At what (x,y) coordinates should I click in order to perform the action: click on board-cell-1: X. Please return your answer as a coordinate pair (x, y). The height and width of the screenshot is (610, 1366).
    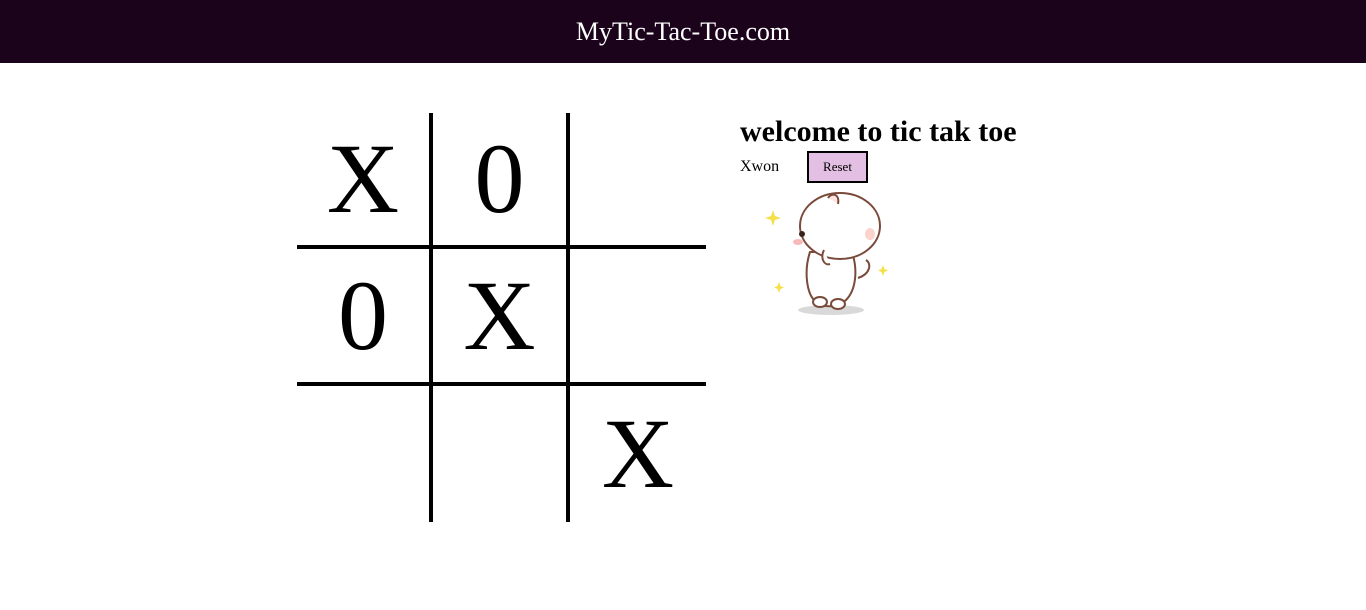
    Looking at the image, I should click on (365, 181).